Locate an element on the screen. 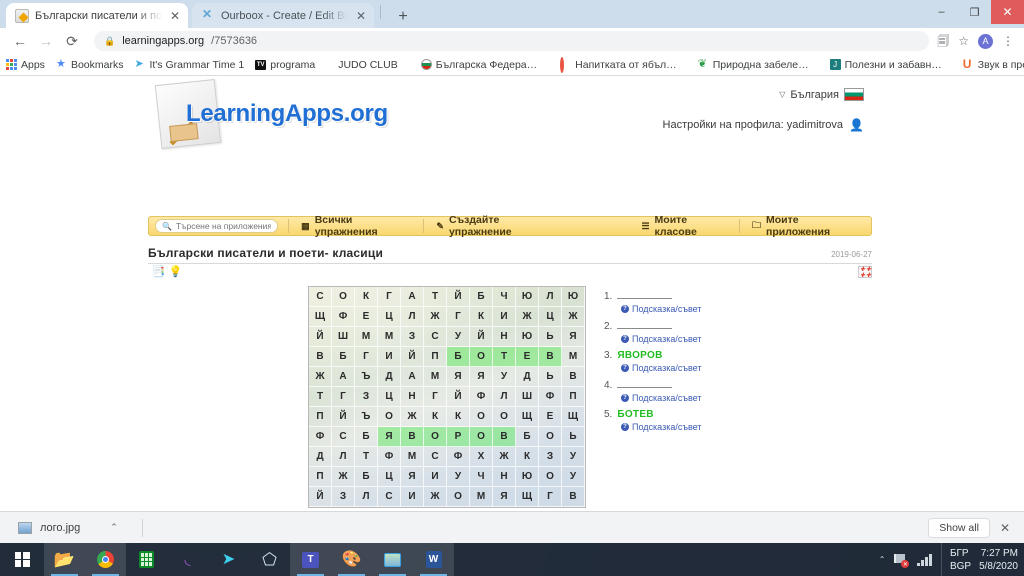 The image size is (1024, 576). grid-cell: Е is located at coordinates (366, 317).